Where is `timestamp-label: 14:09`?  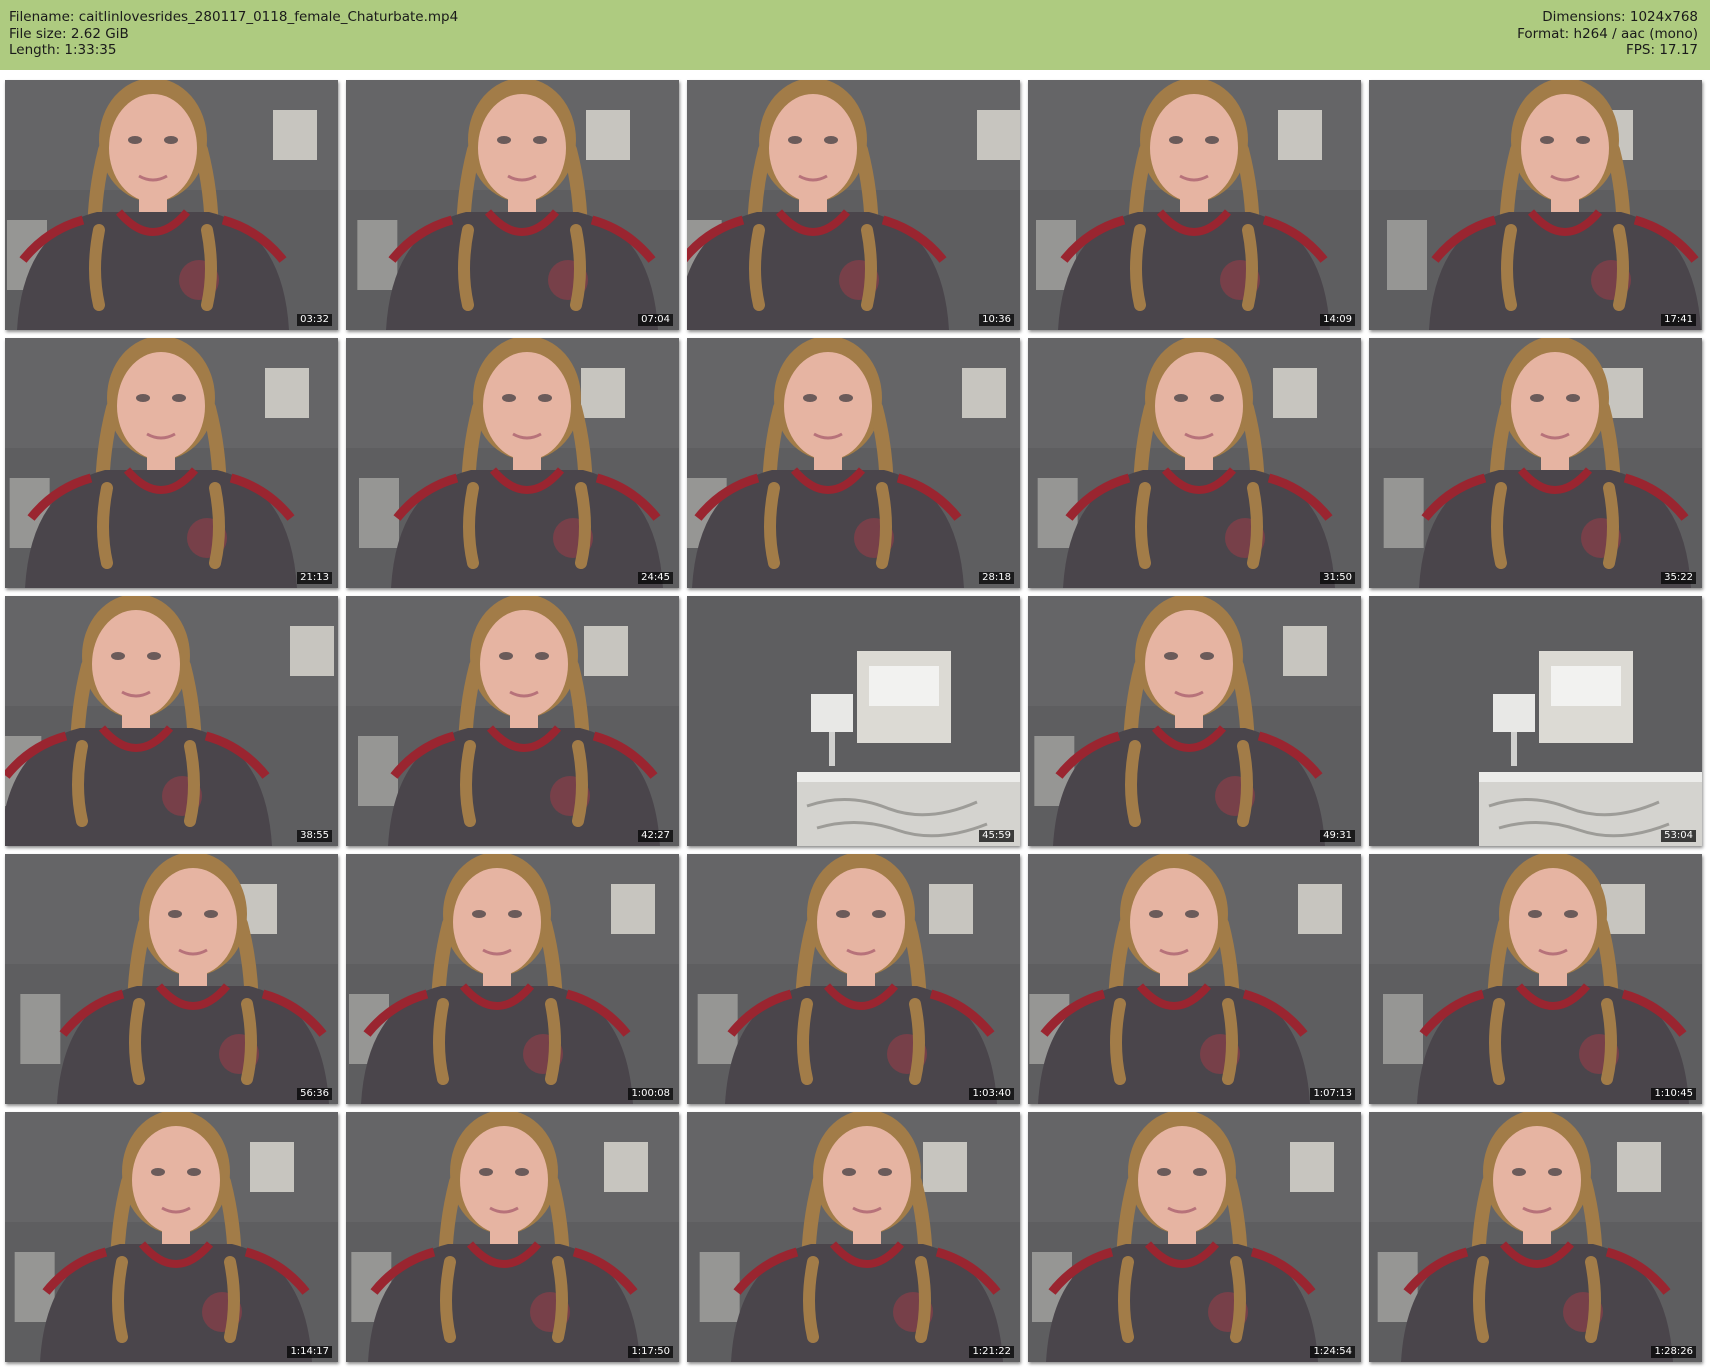
timestamp-label: 14:09 is located at coordinates (1337, 320).